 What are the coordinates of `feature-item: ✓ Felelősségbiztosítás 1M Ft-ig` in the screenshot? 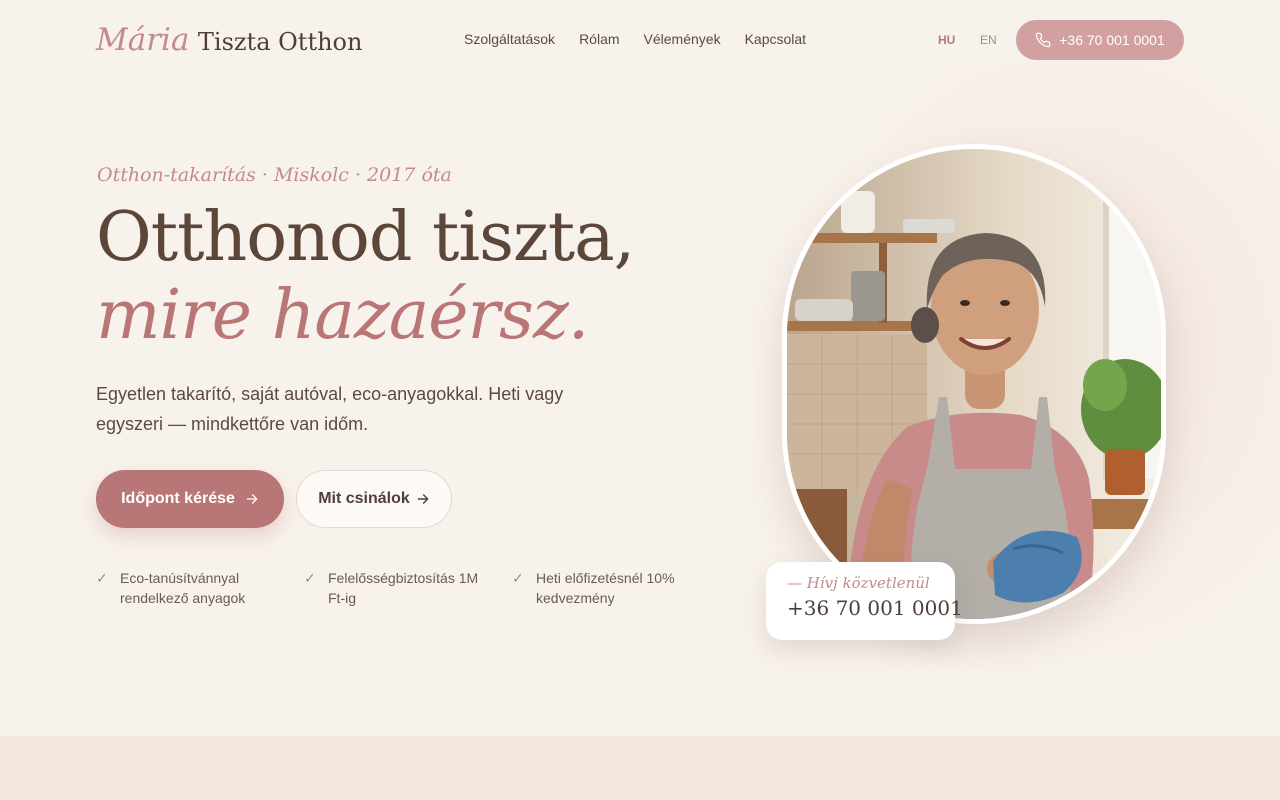 It's located at (399, 588).